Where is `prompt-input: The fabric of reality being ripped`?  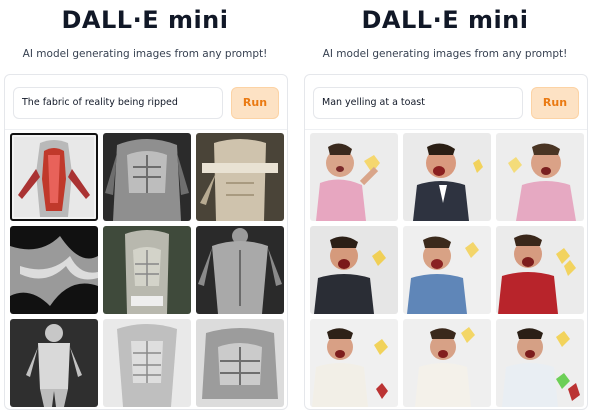
prompt-input: The fabric of reality being ripped is located at coordinates (118, 103).